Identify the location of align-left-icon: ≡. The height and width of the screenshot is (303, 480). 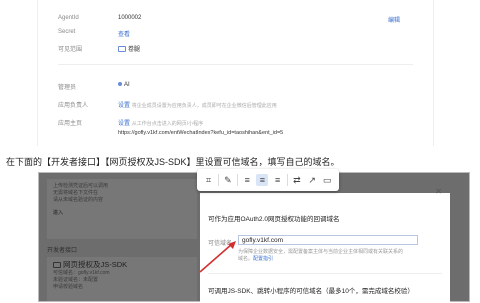
(247, 180).